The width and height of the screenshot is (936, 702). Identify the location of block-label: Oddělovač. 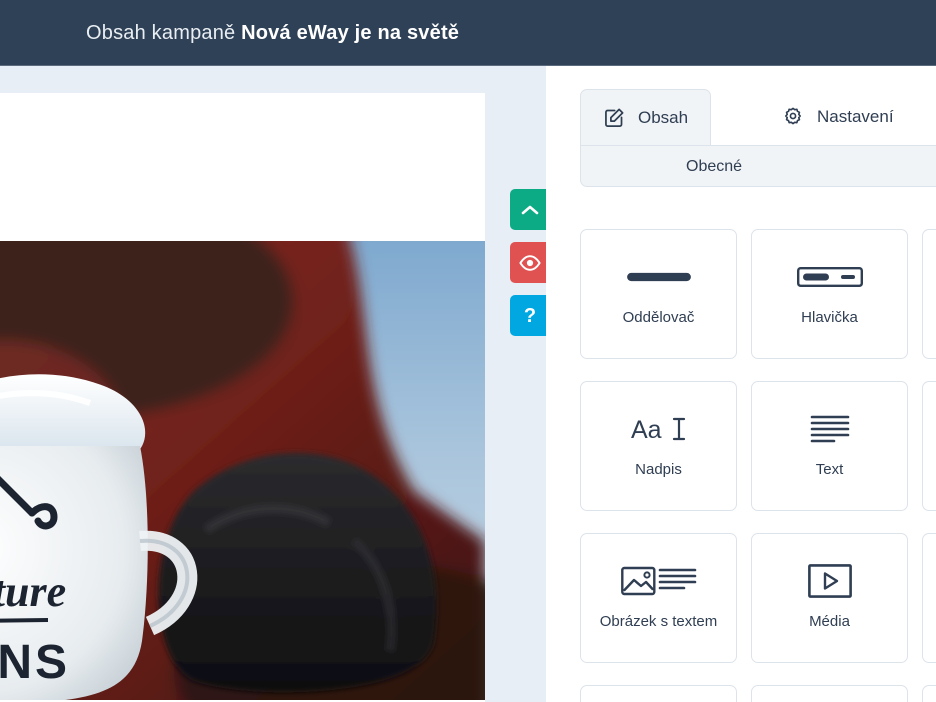
(658, 317).